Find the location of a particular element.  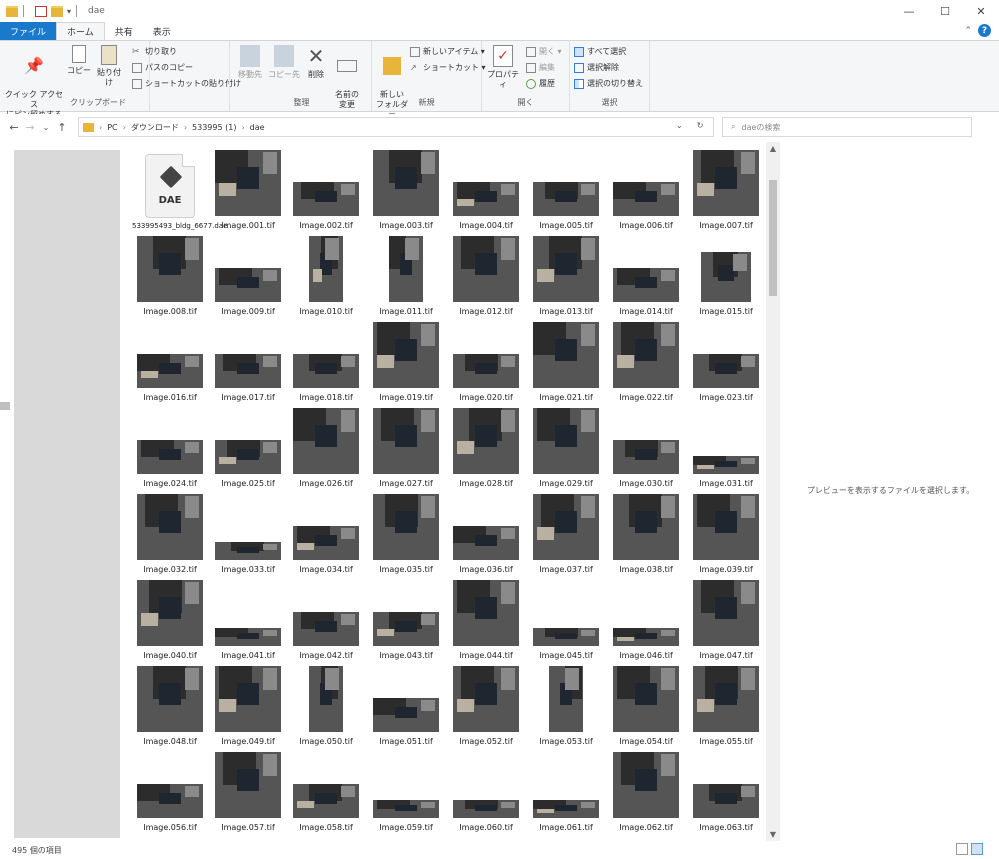

file-item-dae: DAE 533995493_bldg_6677.dae is located at coordinates (179, 191).